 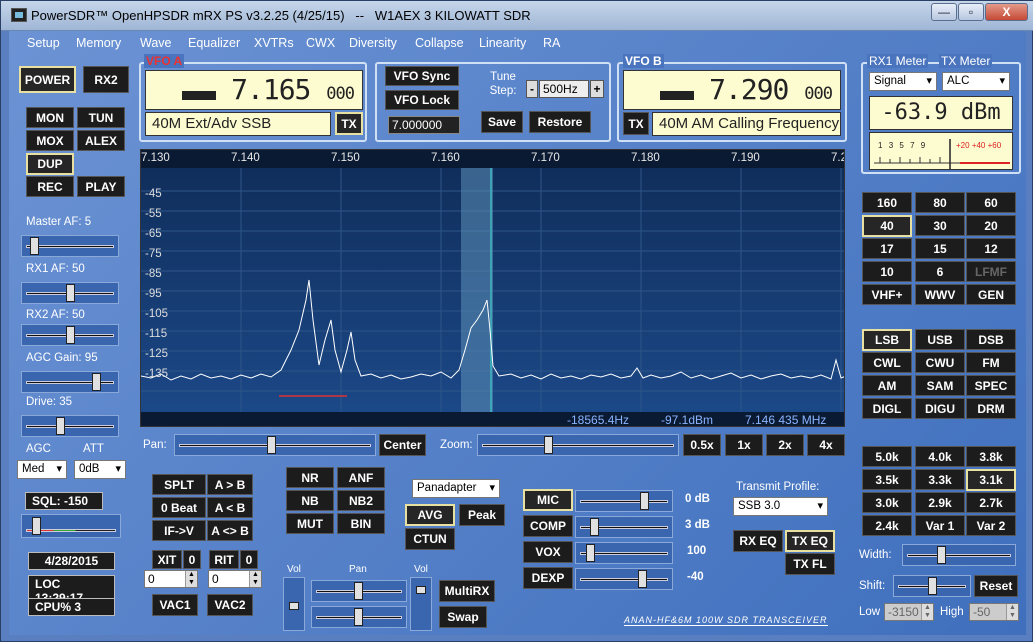 What do you see at coordinates (959, 555) in the screenshot?
I see `width-slider` at bounding box center [959, 555].